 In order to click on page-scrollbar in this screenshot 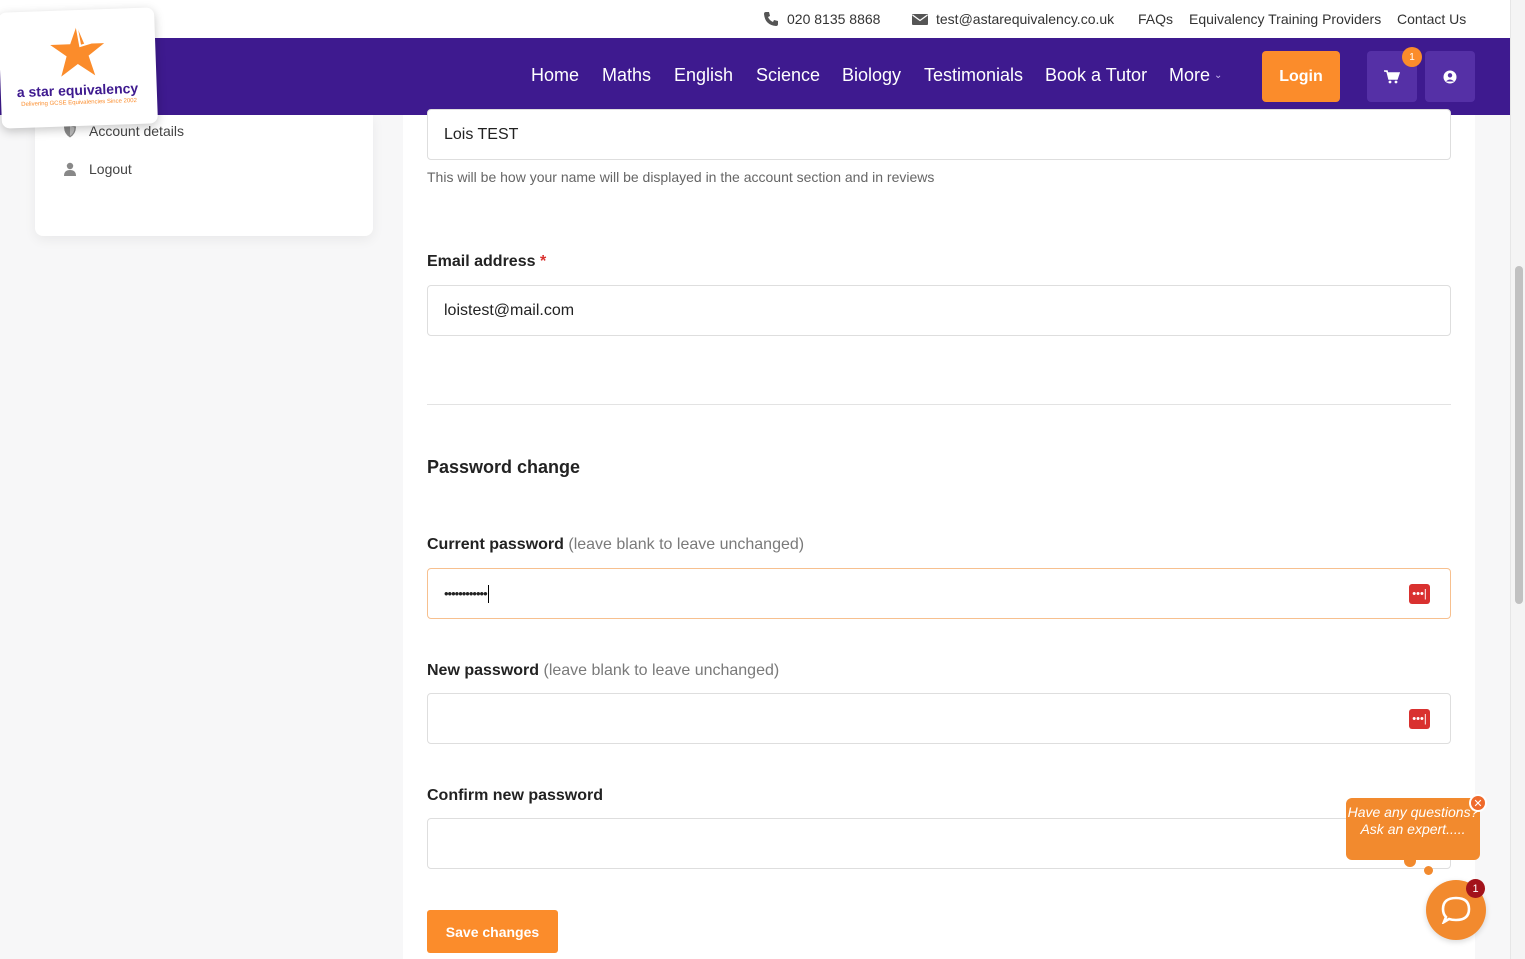, I will do `click(1517, 479)`.